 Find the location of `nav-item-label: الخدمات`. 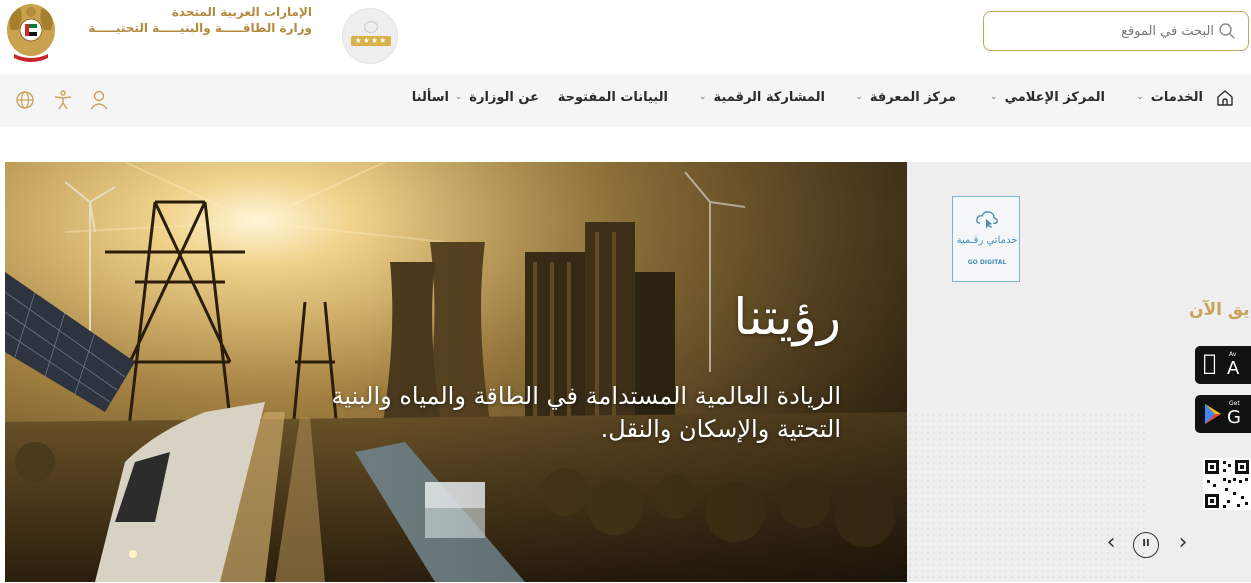

nav-item-label: الخدمات is located at coordinates (1176, 97).